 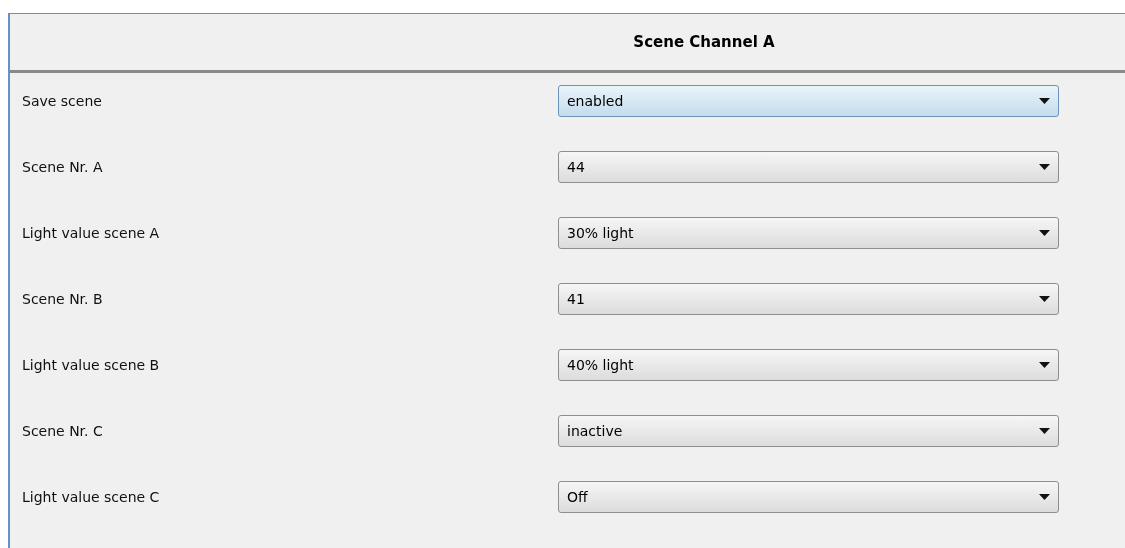 What do you see at coordinates (62, 299) in the screenshot?
I see `field-label: Scene Nr. B` at bounding box center [62, 299].